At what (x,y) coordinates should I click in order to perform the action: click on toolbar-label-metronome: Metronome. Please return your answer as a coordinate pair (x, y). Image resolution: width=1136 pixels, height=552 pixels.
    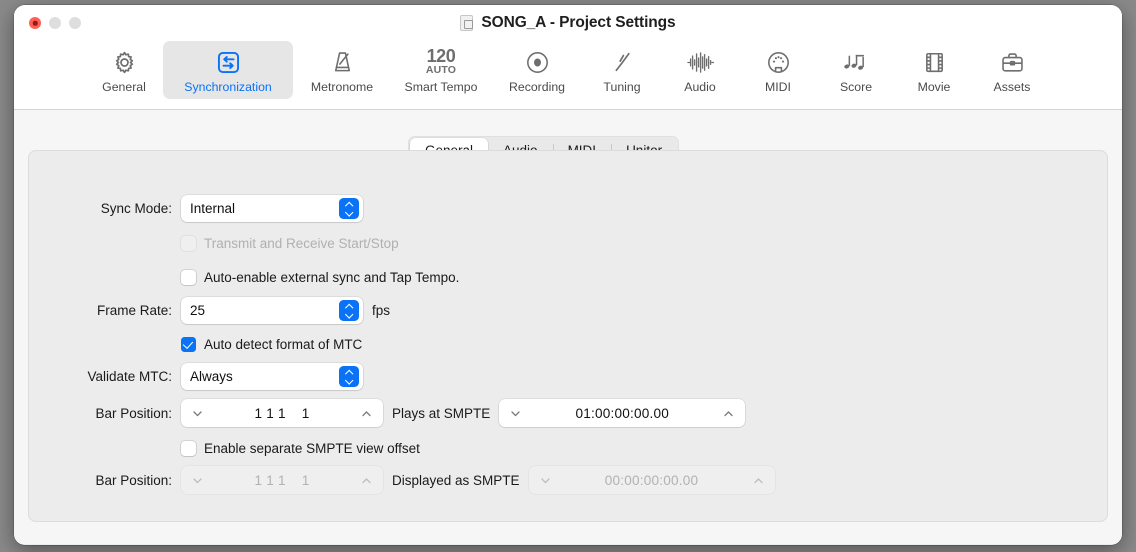
    Looking at the image, I should click on (342, 87).